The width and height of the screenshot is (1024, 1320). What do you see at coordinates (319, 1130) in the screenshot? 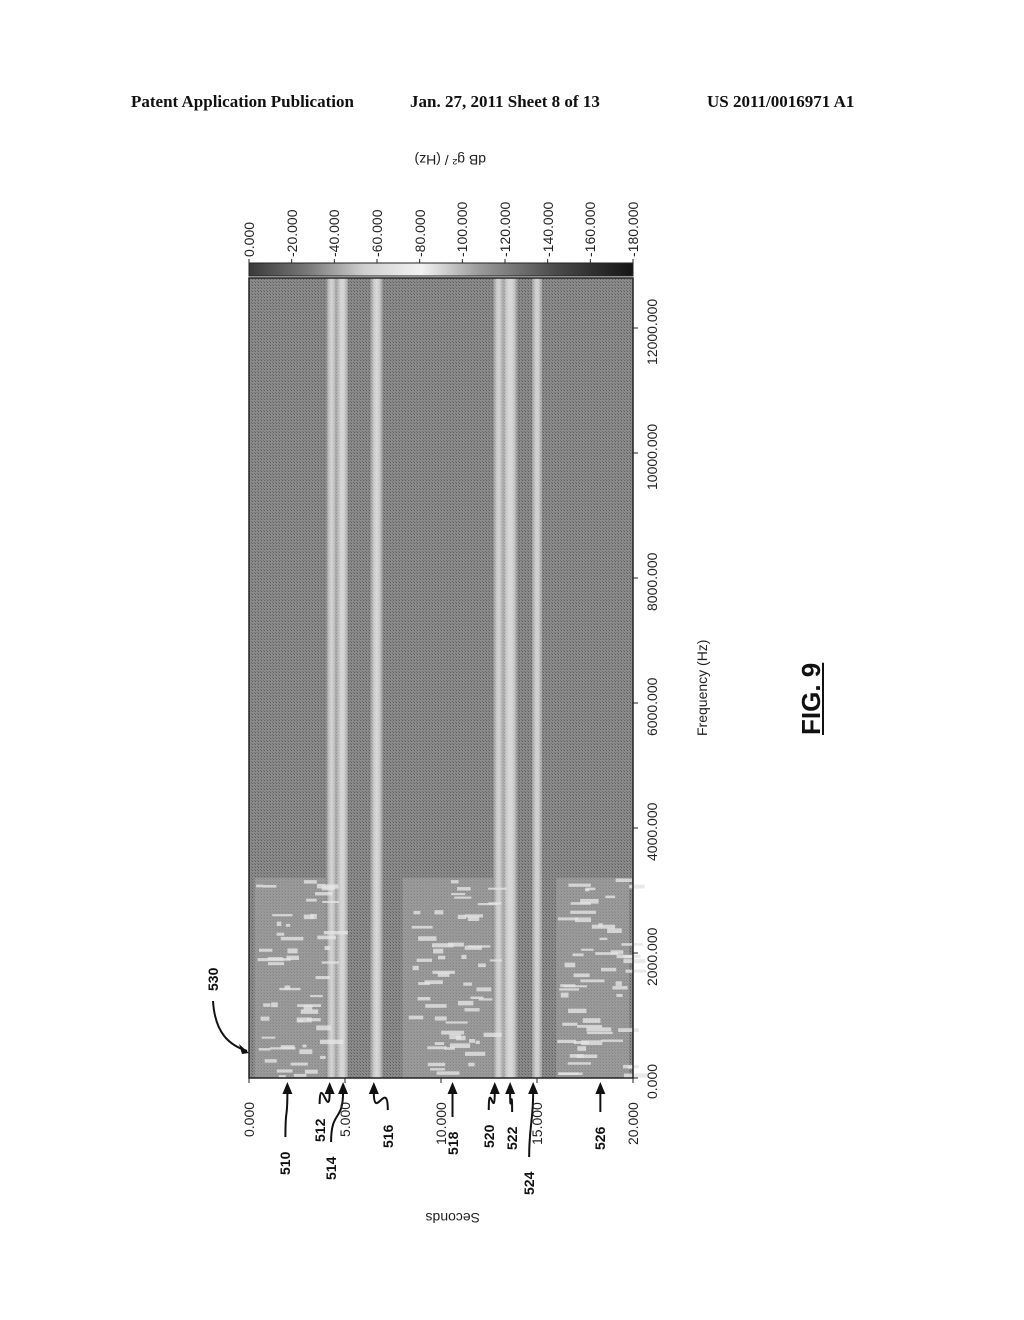
I see `ref-label-512: 512` at bounding box center [319, 1130].